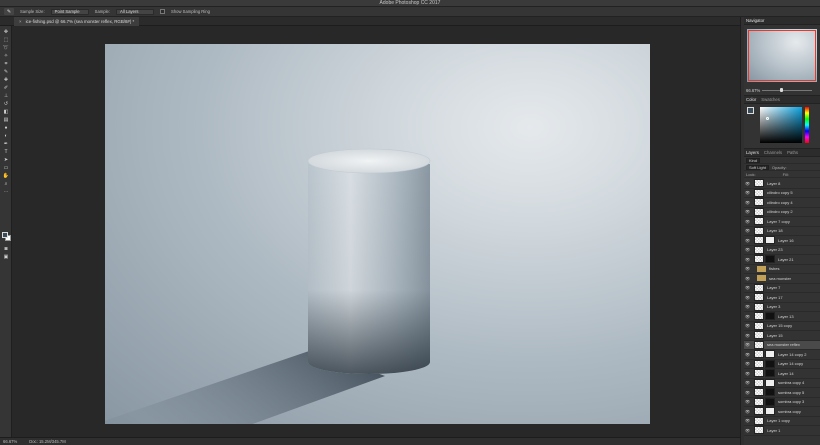 This screenshot has height=445, width=820. I want to click on status-zoom: 66.67%, so click(10, 441).